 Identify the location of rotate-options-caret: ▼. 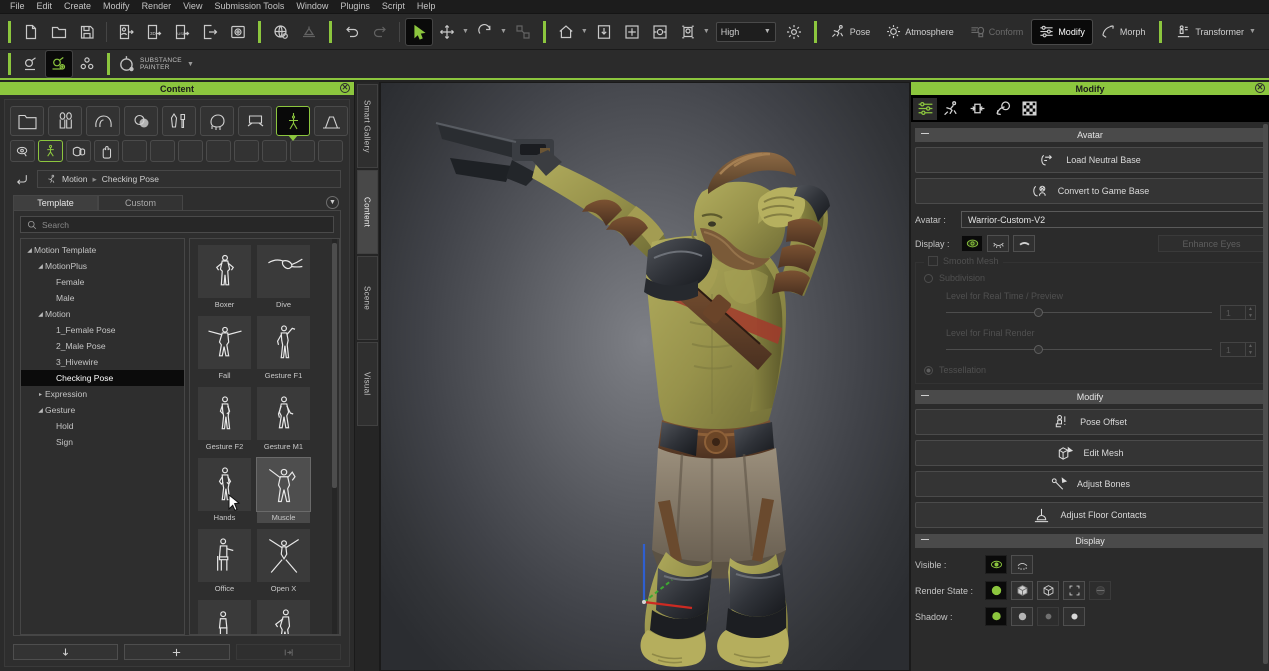
(503, 31).